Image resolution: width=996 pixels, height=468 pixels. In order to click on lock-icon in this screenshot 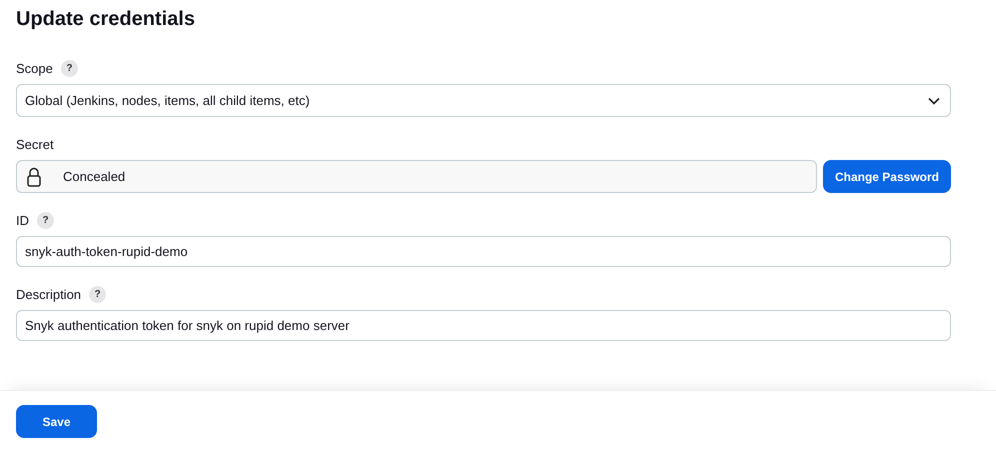, I will do `click(34, 176)`.